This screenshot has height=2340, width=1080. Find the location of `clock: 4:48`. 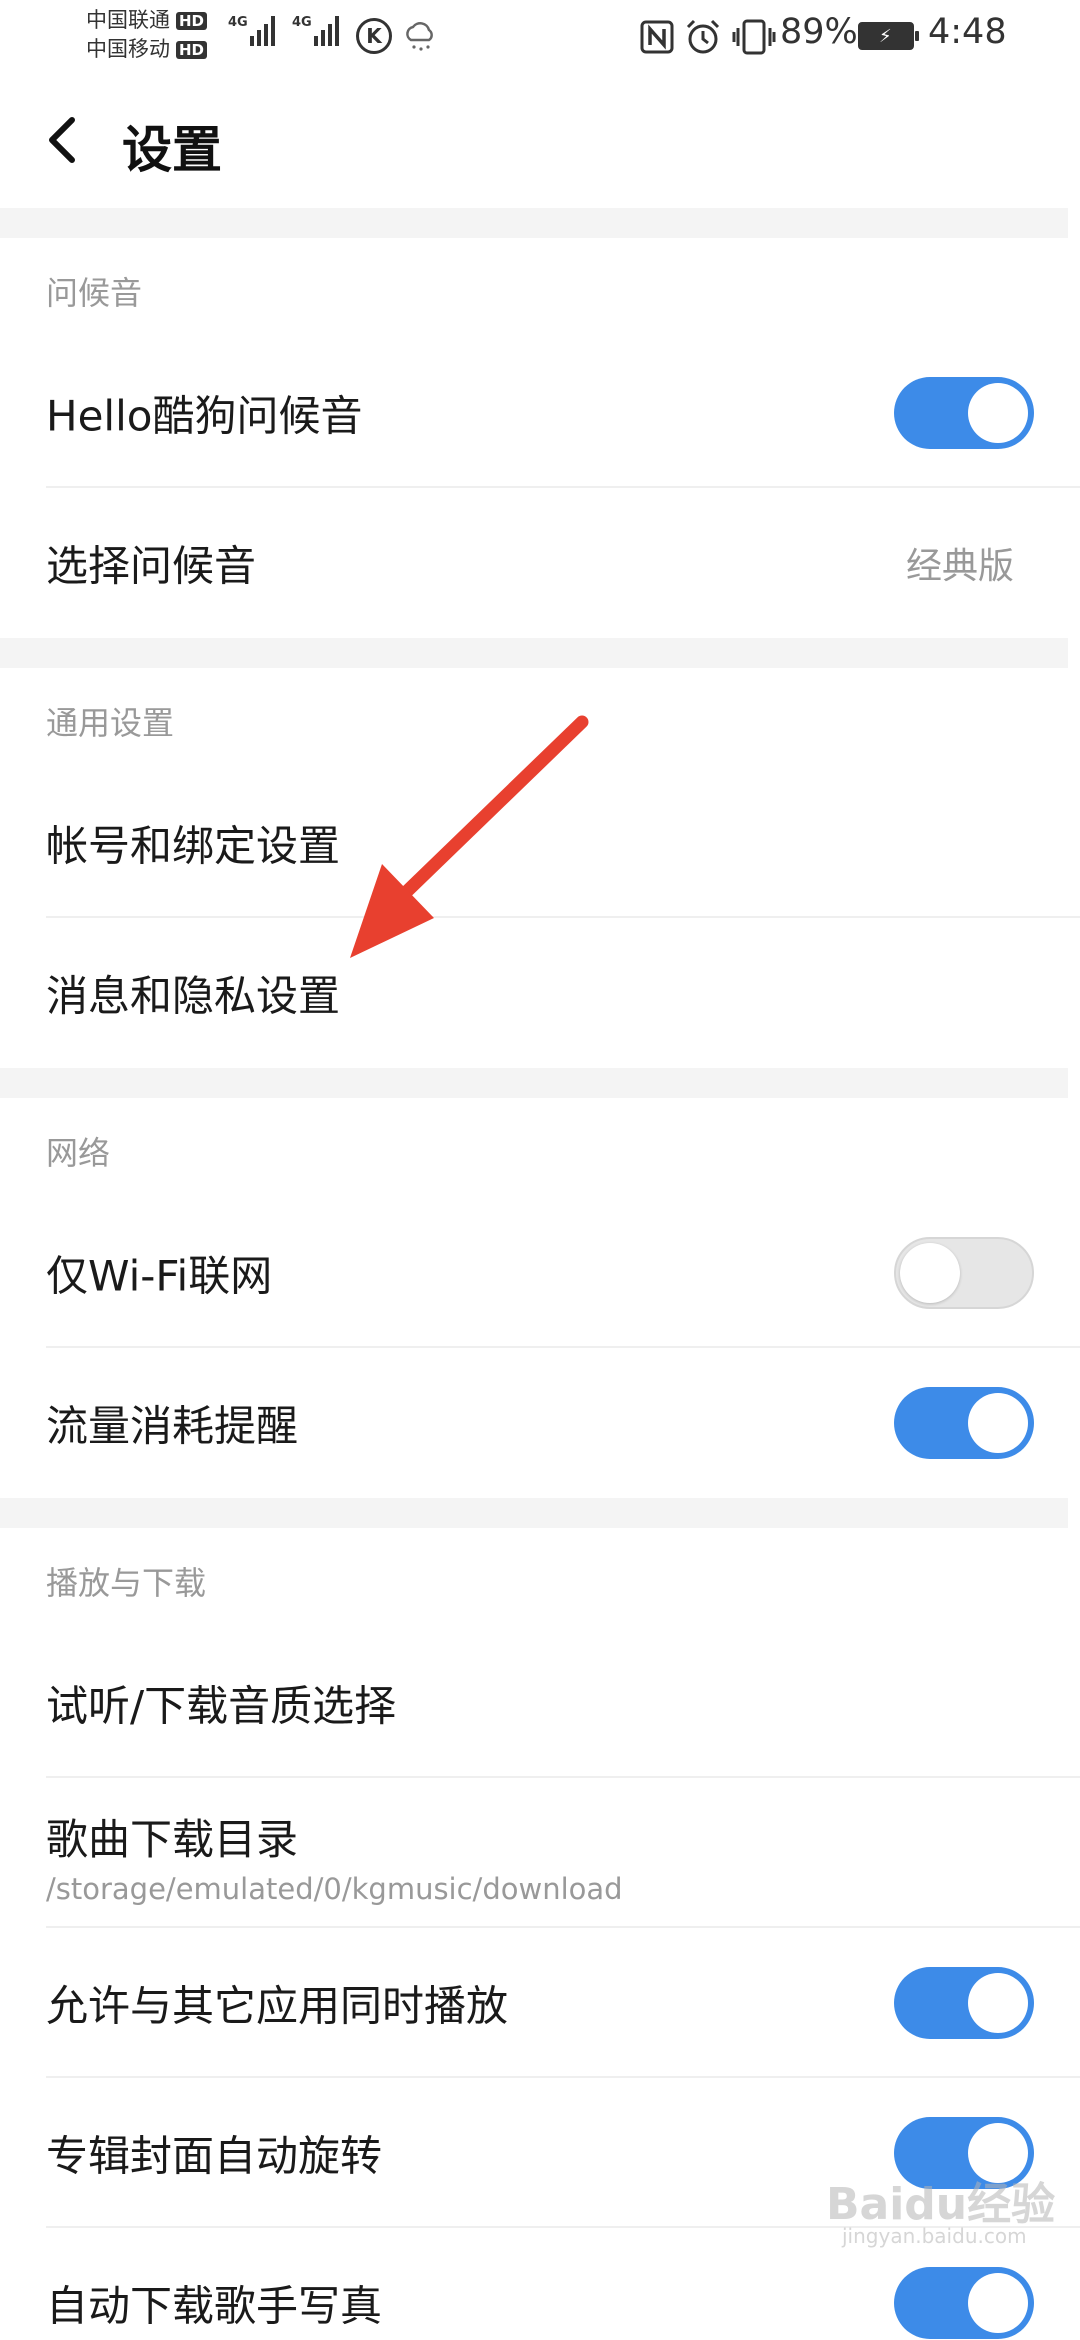

clock: 4:48 is located at coordinates (967, 32).